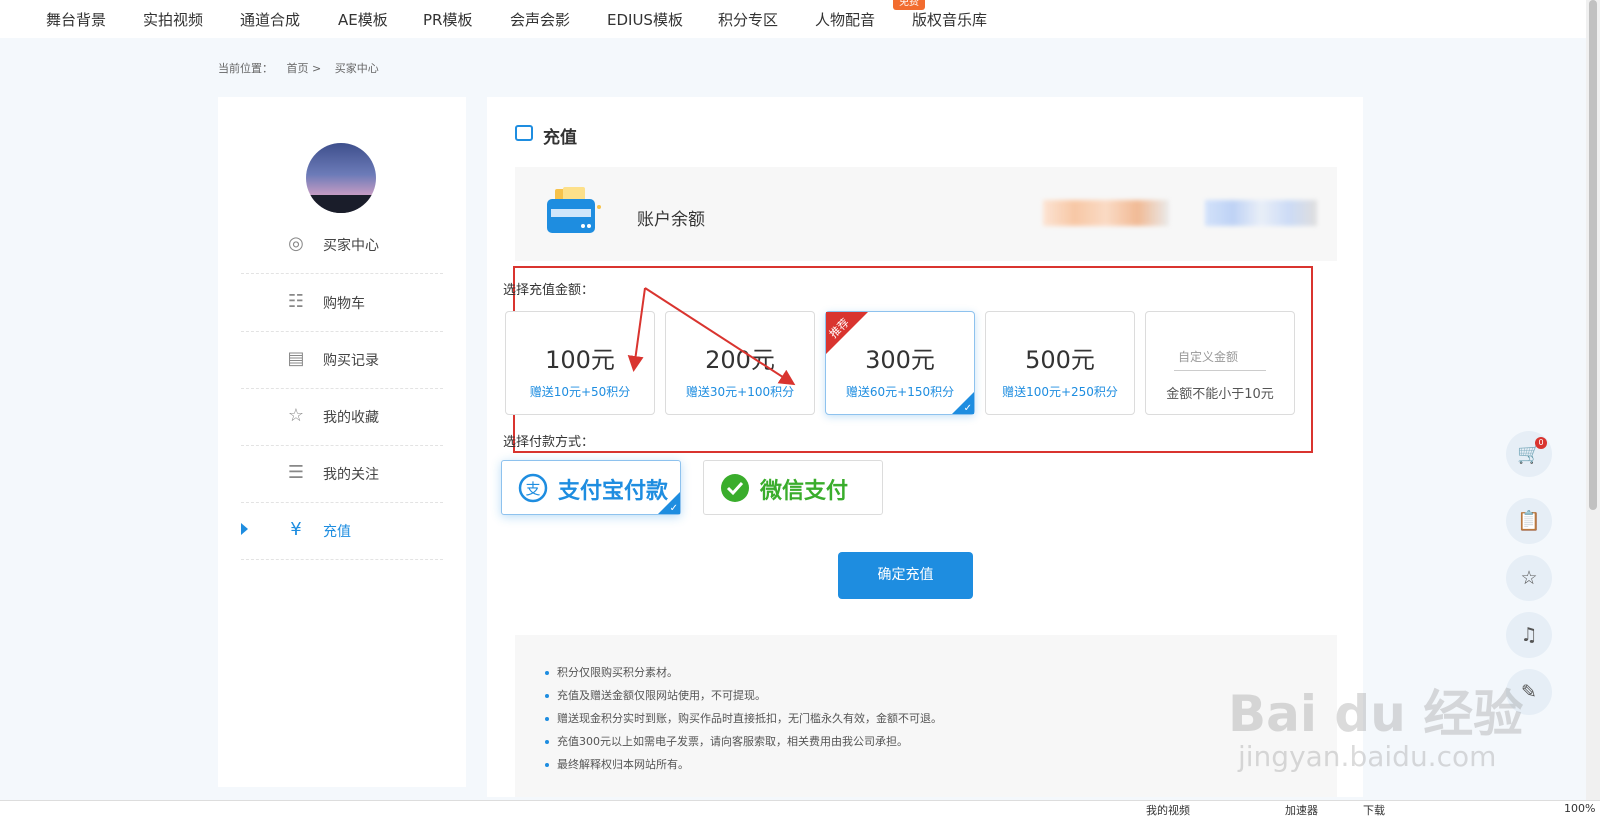 The width and height of the screenshot is (1600, 818). What do you see at coordinates (580, 392) in the screenshot?
I see `amount-gift: 赠送10元+50积分` at bounding box center [580, 392].